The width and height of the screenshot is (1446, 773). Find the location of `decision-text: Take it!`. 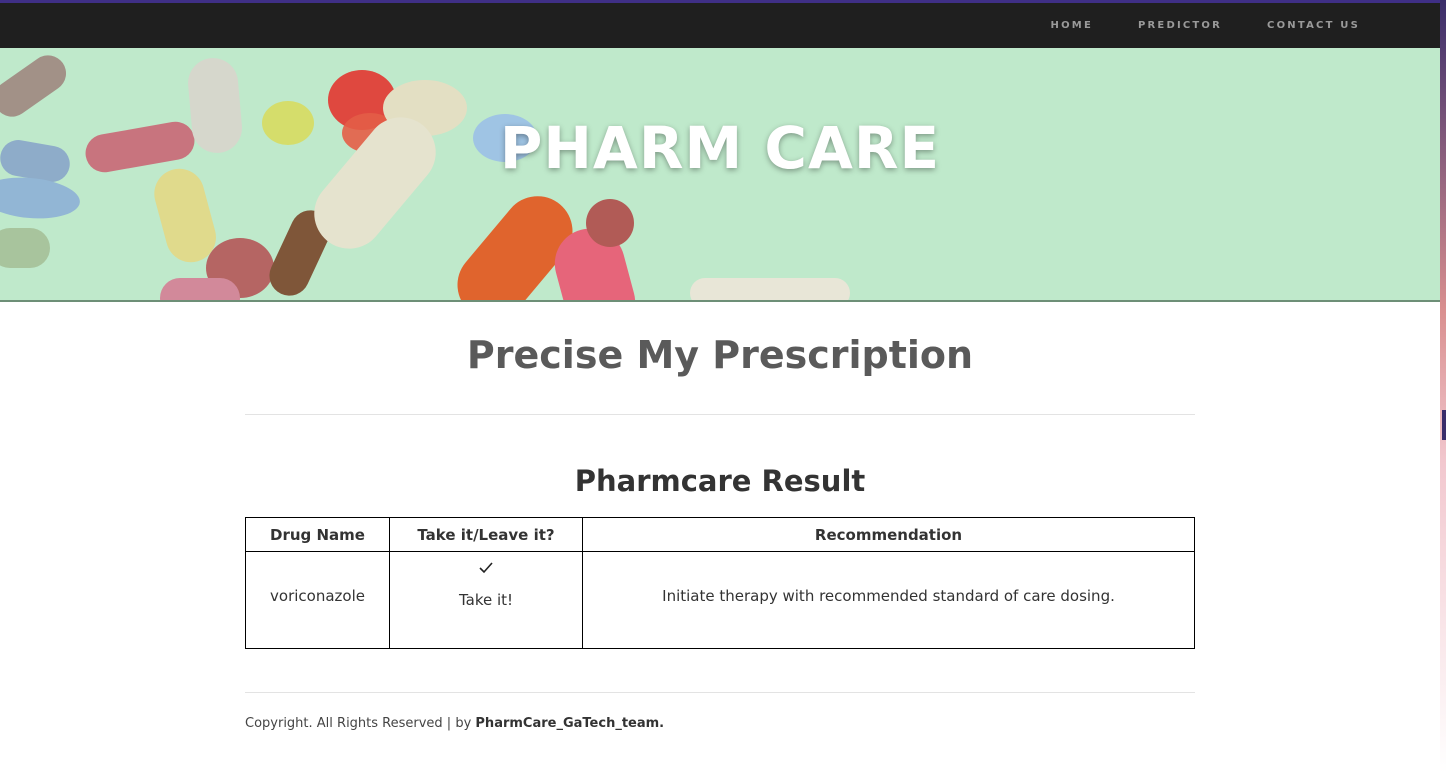

decision-text: Take it! is located at coordinates (486, 600).